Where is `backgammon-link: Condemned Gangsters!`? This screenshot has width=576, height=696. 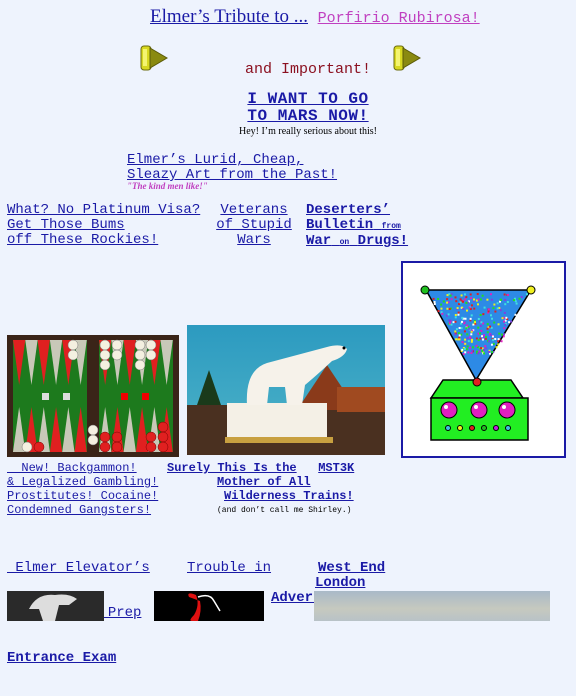
backgammon-link: Condemned Gangsters! is located at coordinates (82, 510).